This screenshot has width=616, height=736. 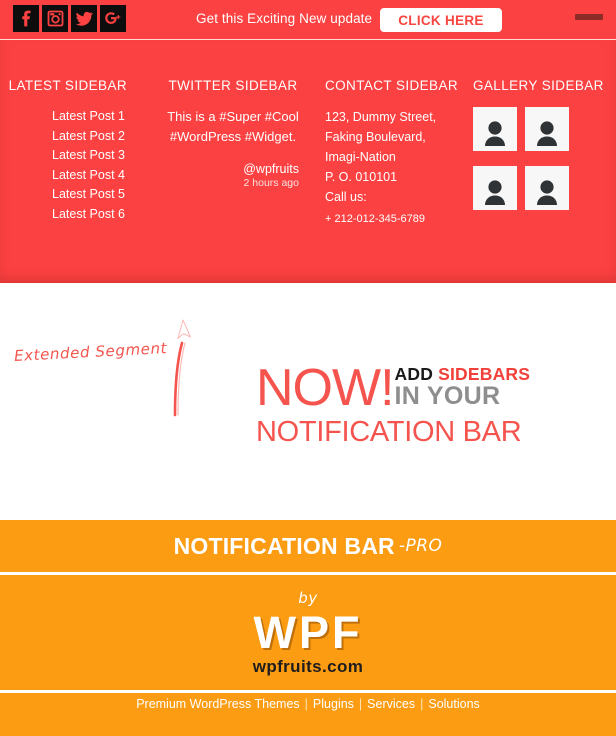 What do you see at coordinates (484, 374) in the screenshot?
I see `hero-sidebars-text: SIDEBARS` at bounding box center [484, 374].